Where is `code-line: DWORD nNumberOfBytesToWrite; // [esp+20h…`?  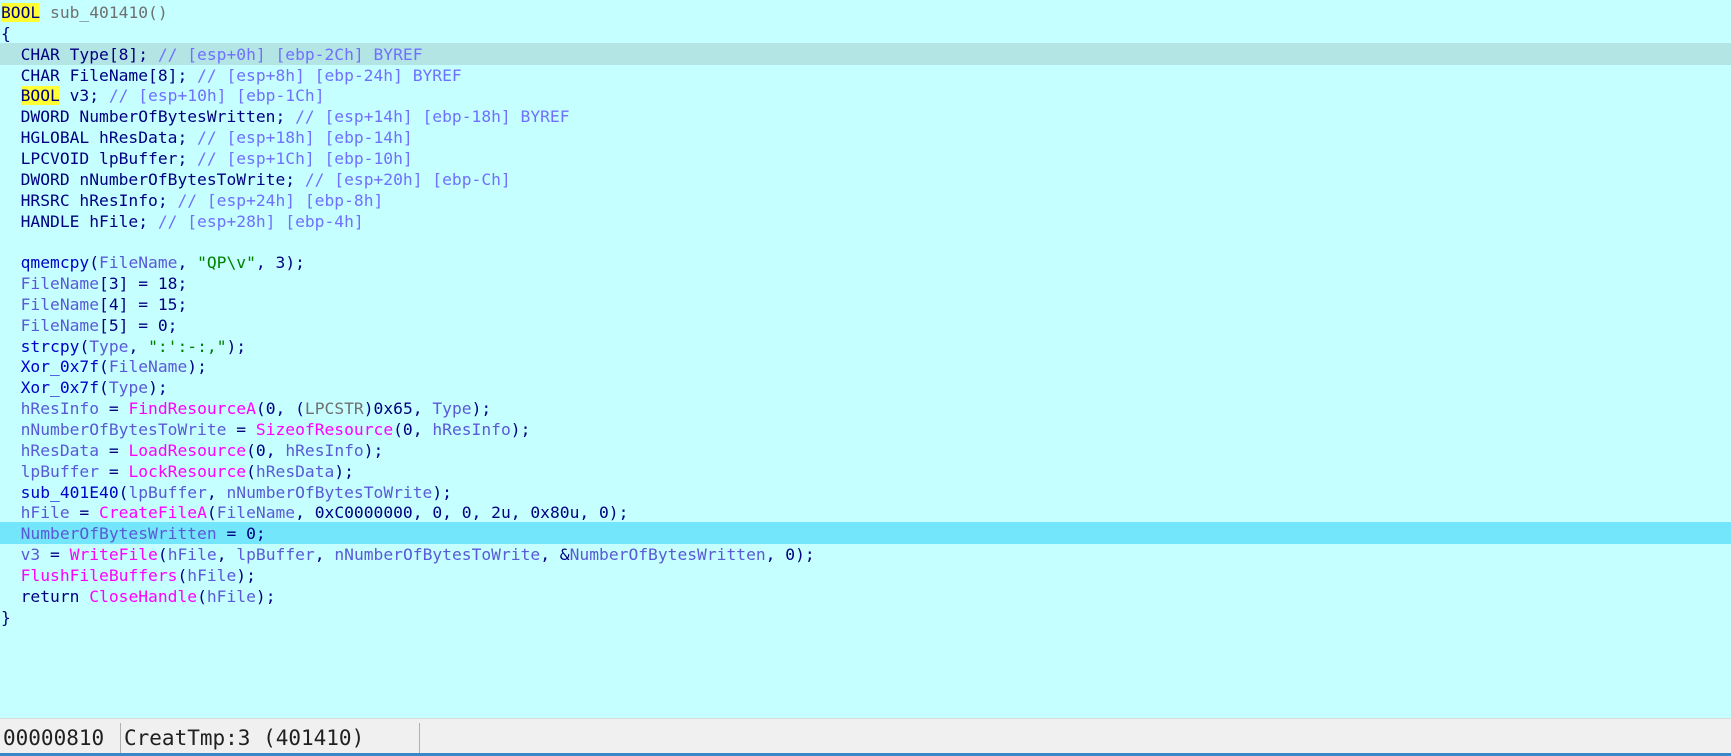
code-line: DWORD nNumberOfBytesToWrite; // [esp+20h… is located at coordinates (865, 179).